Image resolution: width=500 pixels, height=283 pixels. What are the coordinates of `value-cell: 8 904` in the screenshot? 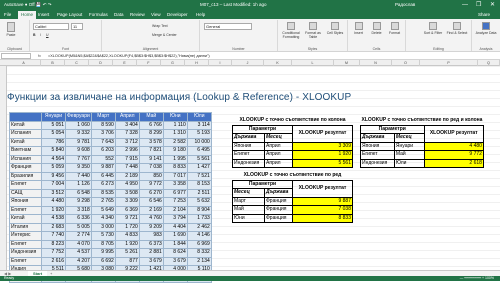 It's located at (199, 210).